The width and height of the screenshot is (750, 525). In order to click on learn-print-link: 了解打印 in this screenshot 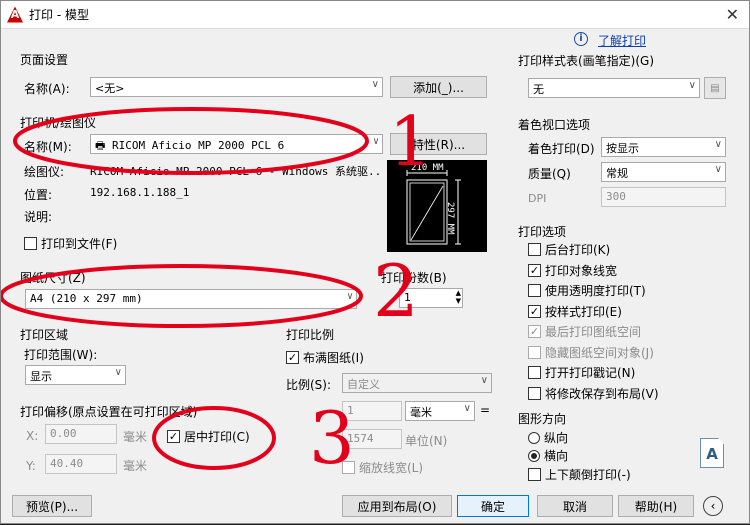, I will do `click(622, 40)`.